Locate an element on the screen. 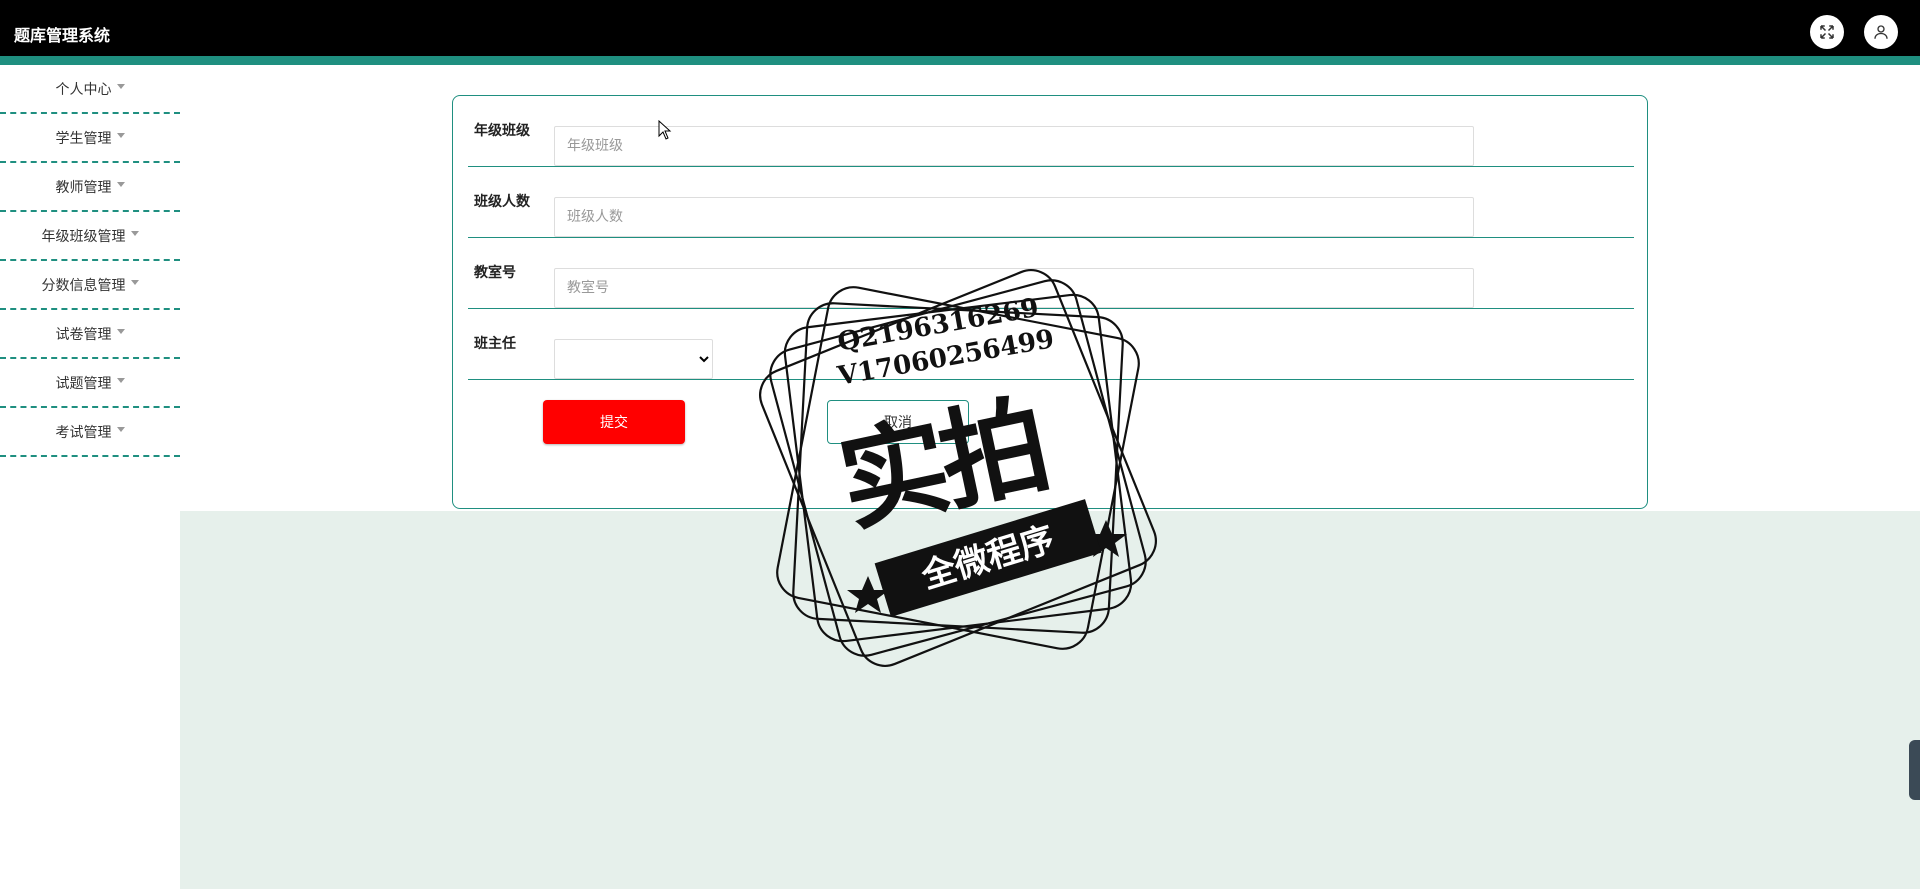 This screenshot has width=1920, height=889. sidebar-item-exam-management: 考试管理 is located at coordinates (90, 432).